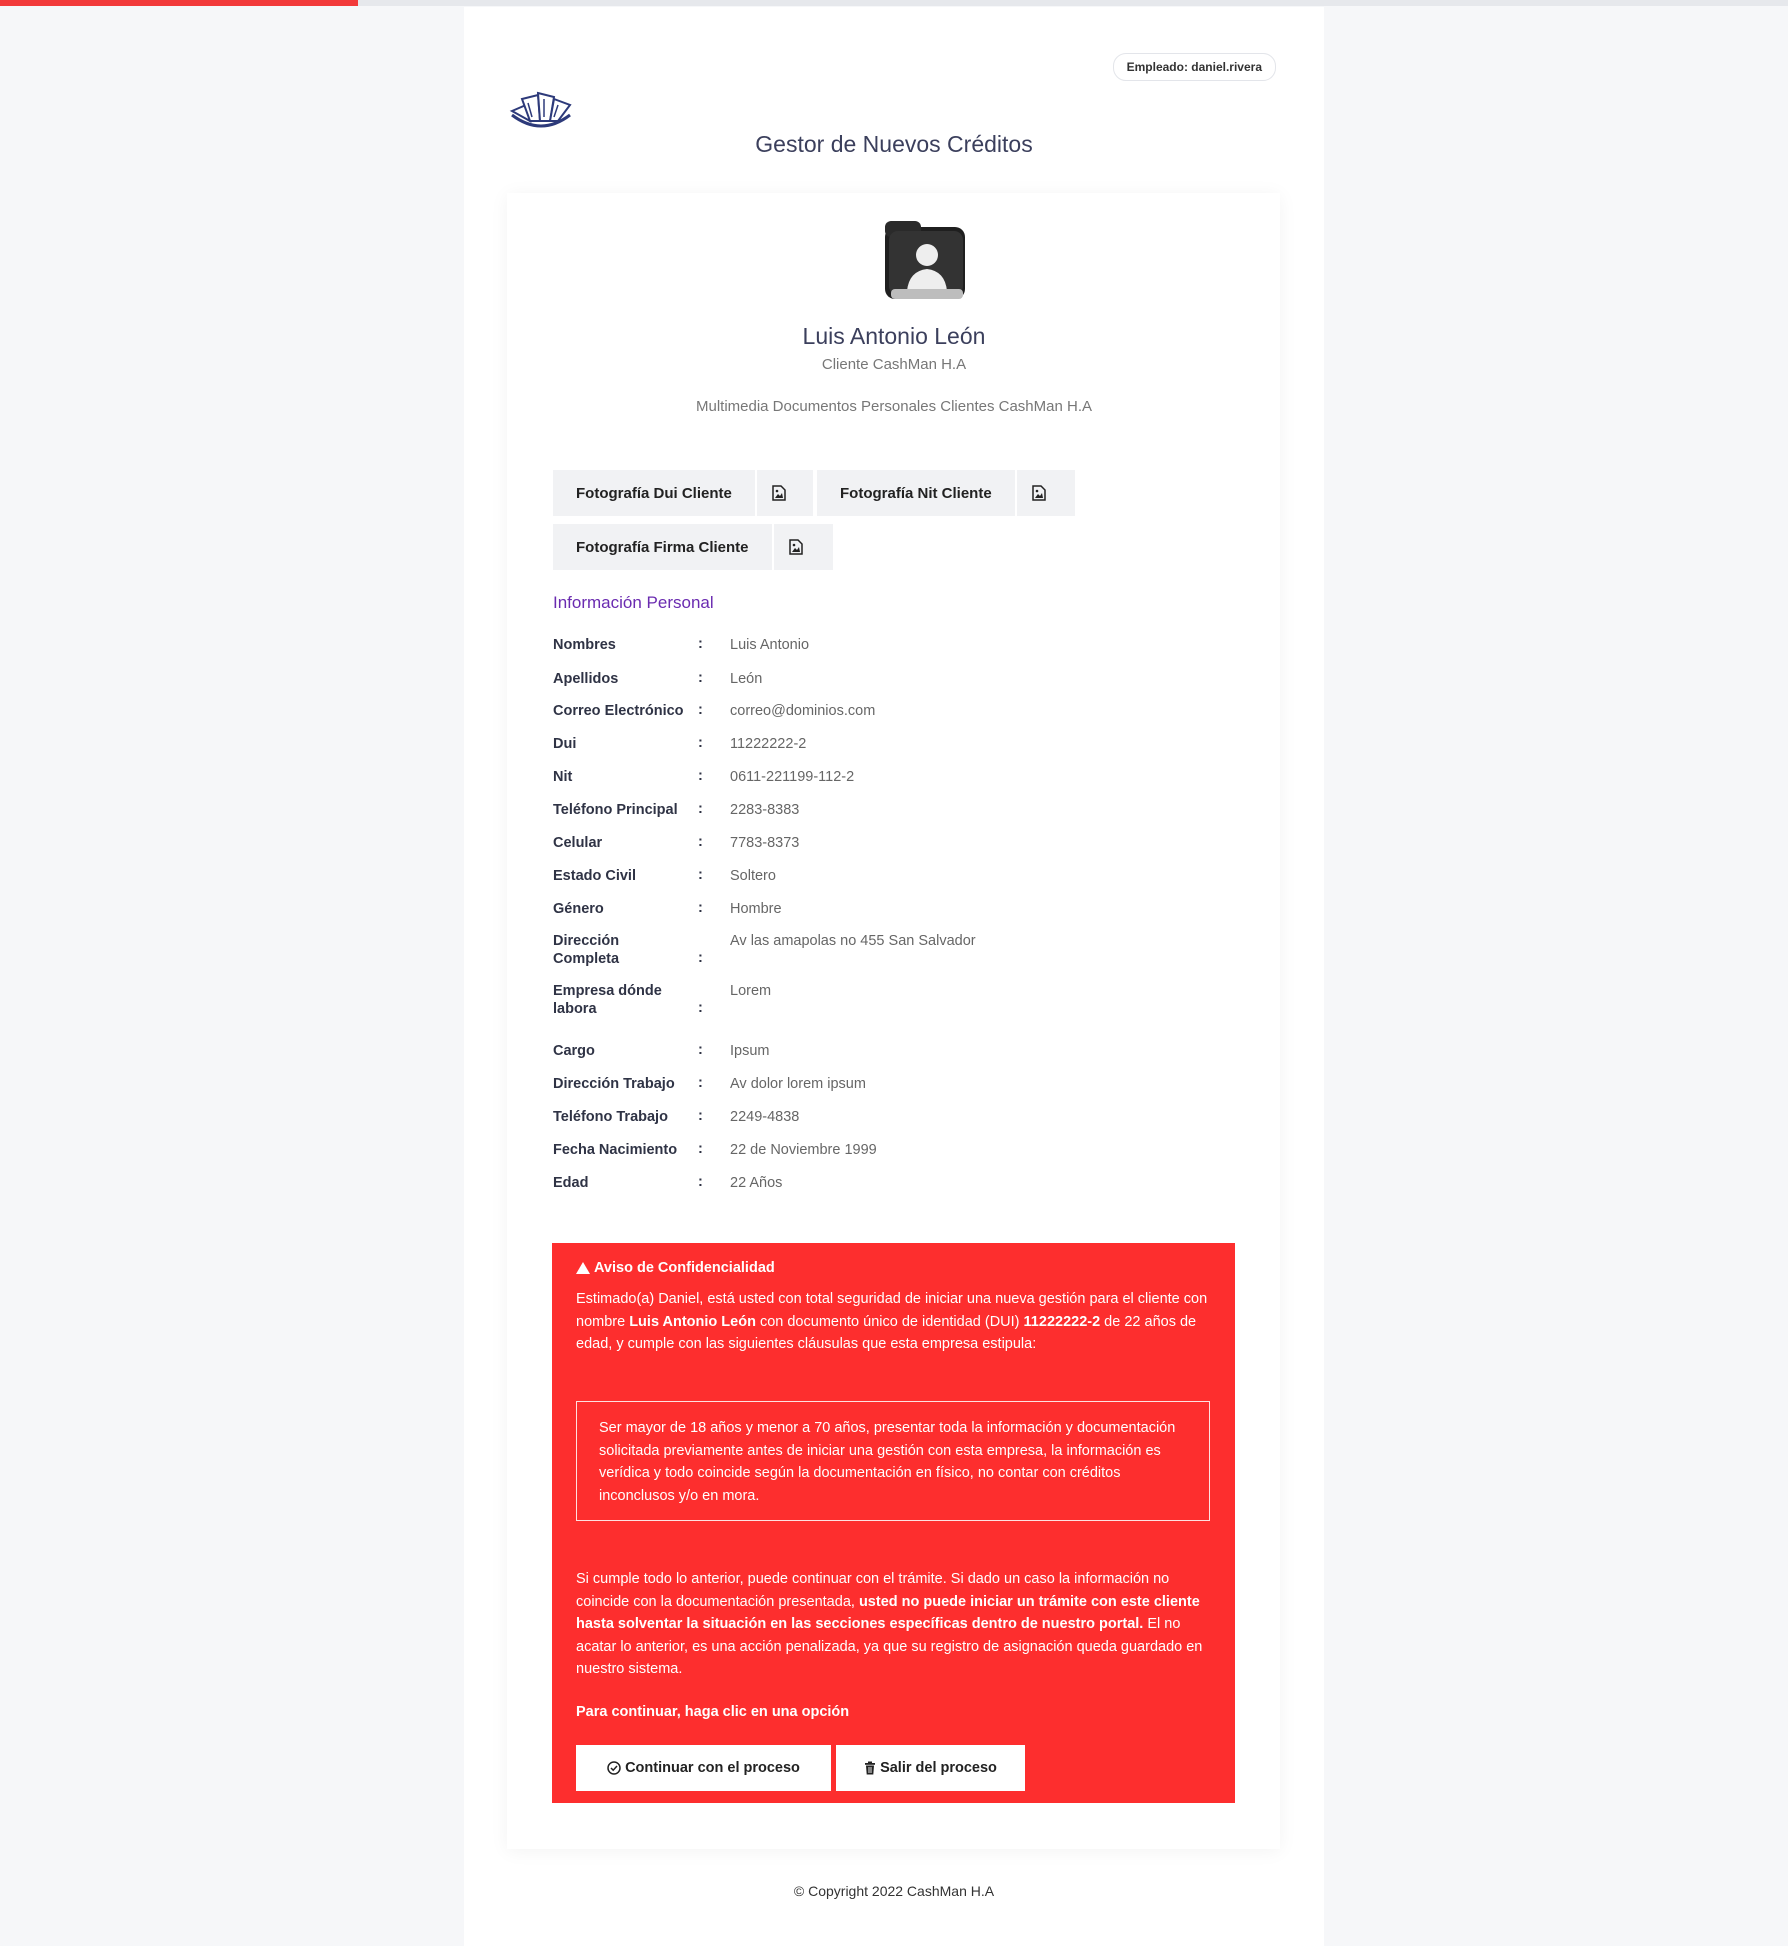 Image resolution: width=1788 pixels, height=1946 pixels. I want to click on notice-intro-part: con documento único de identidad (DUI), so click(889, 1321).